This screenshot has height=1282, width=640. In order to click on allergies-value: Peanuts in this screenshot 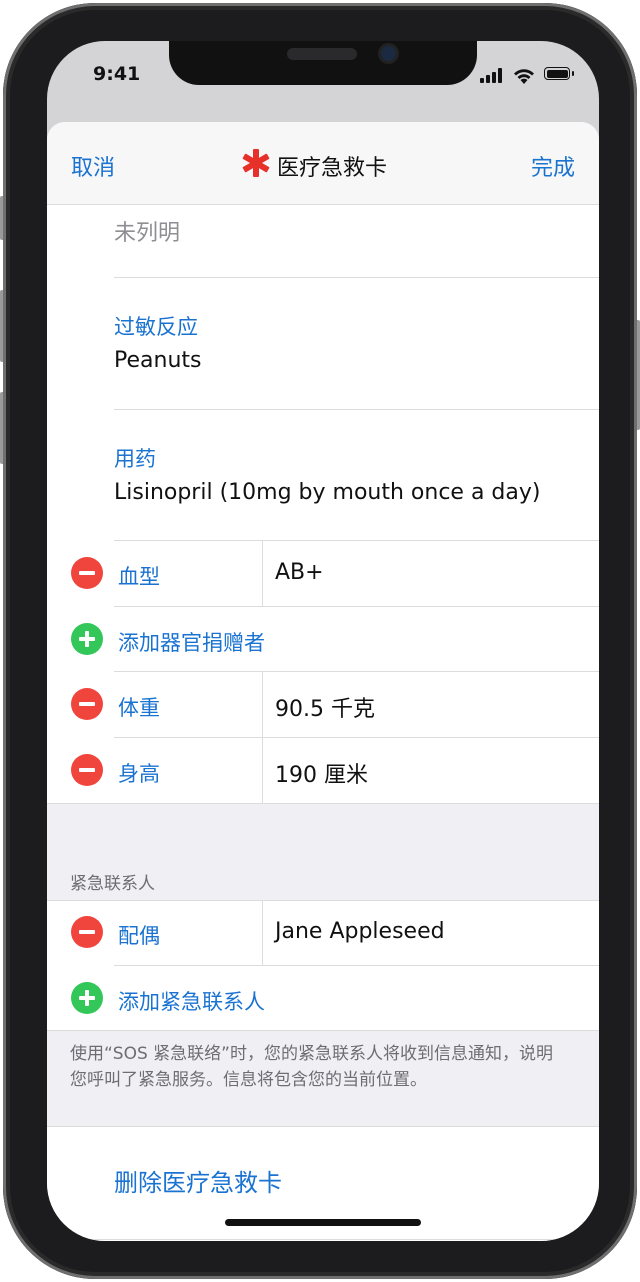, I will do `click(157, 360)`.